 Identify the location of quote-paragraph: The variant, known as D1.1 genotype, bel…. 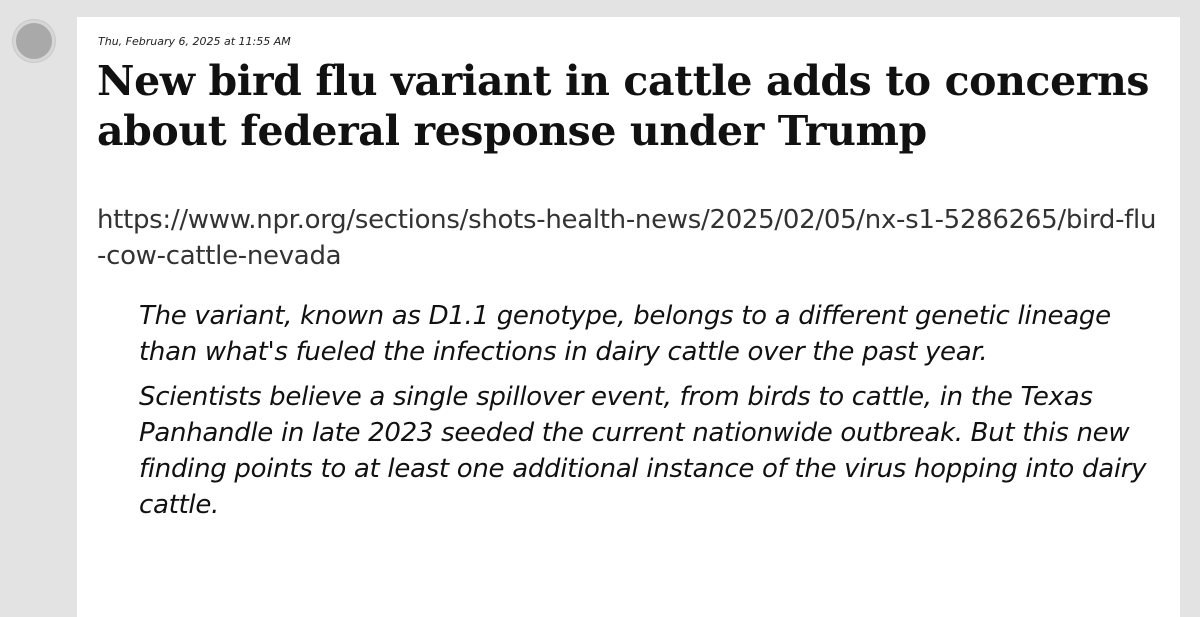
(625, 334).